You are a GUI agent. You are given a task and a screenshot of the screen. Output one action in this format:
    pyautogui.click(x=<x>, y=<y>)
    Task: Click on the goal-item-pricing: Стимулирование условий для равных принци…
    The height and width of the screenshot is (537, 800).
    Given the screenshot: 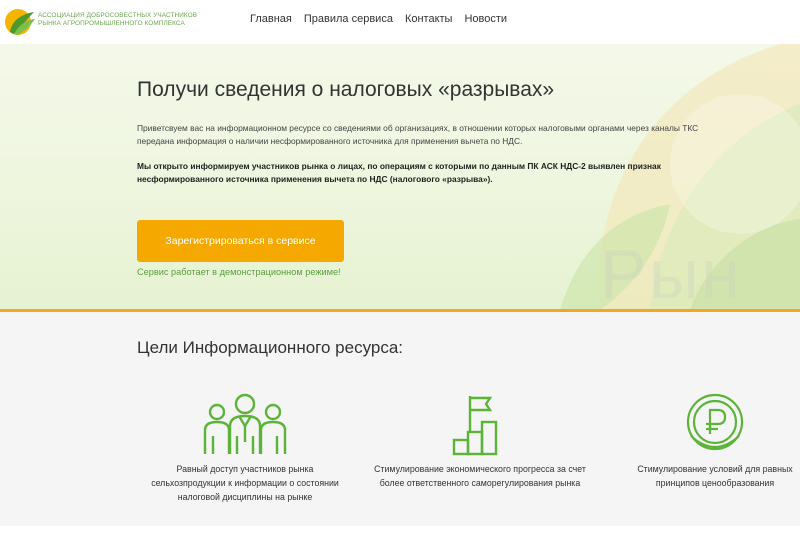 What is the action you would take?
    pyautogui.click(x=710, y=441)
    